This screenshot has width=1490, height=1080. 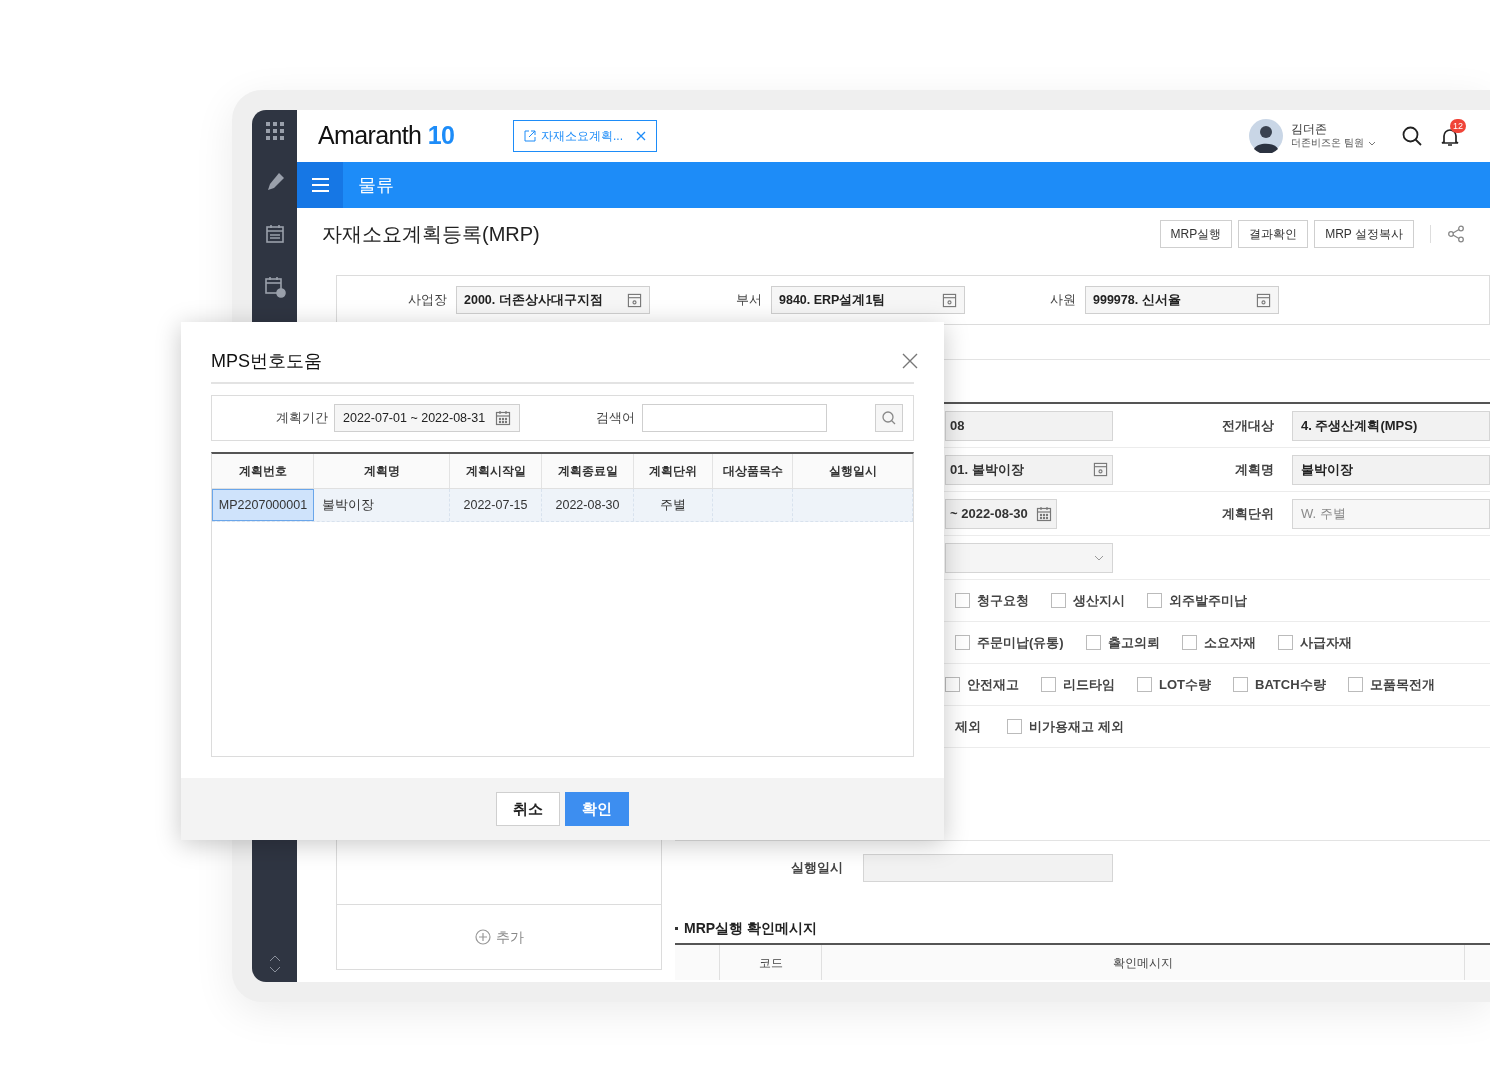 I want to click on checkbox-label: 모품목전개, so click(x=1402, y=684).